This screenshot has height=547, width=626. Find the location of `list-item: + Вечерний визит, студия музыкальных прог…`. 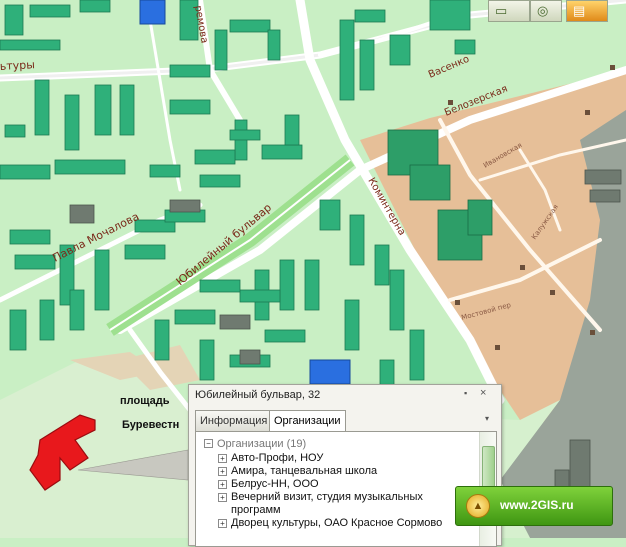

list-item: + Вечерний визит, студия музыкальных прог… is located at coordinates (345, 504).